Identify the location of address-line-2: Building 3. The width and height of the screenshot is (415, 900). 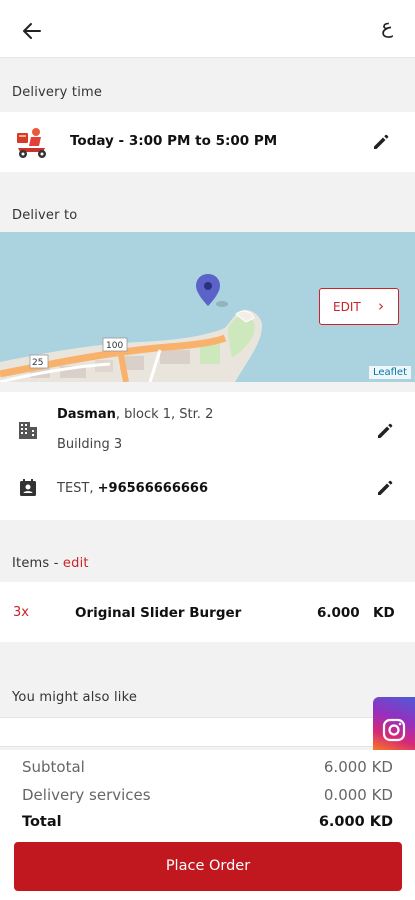
(90, 444).